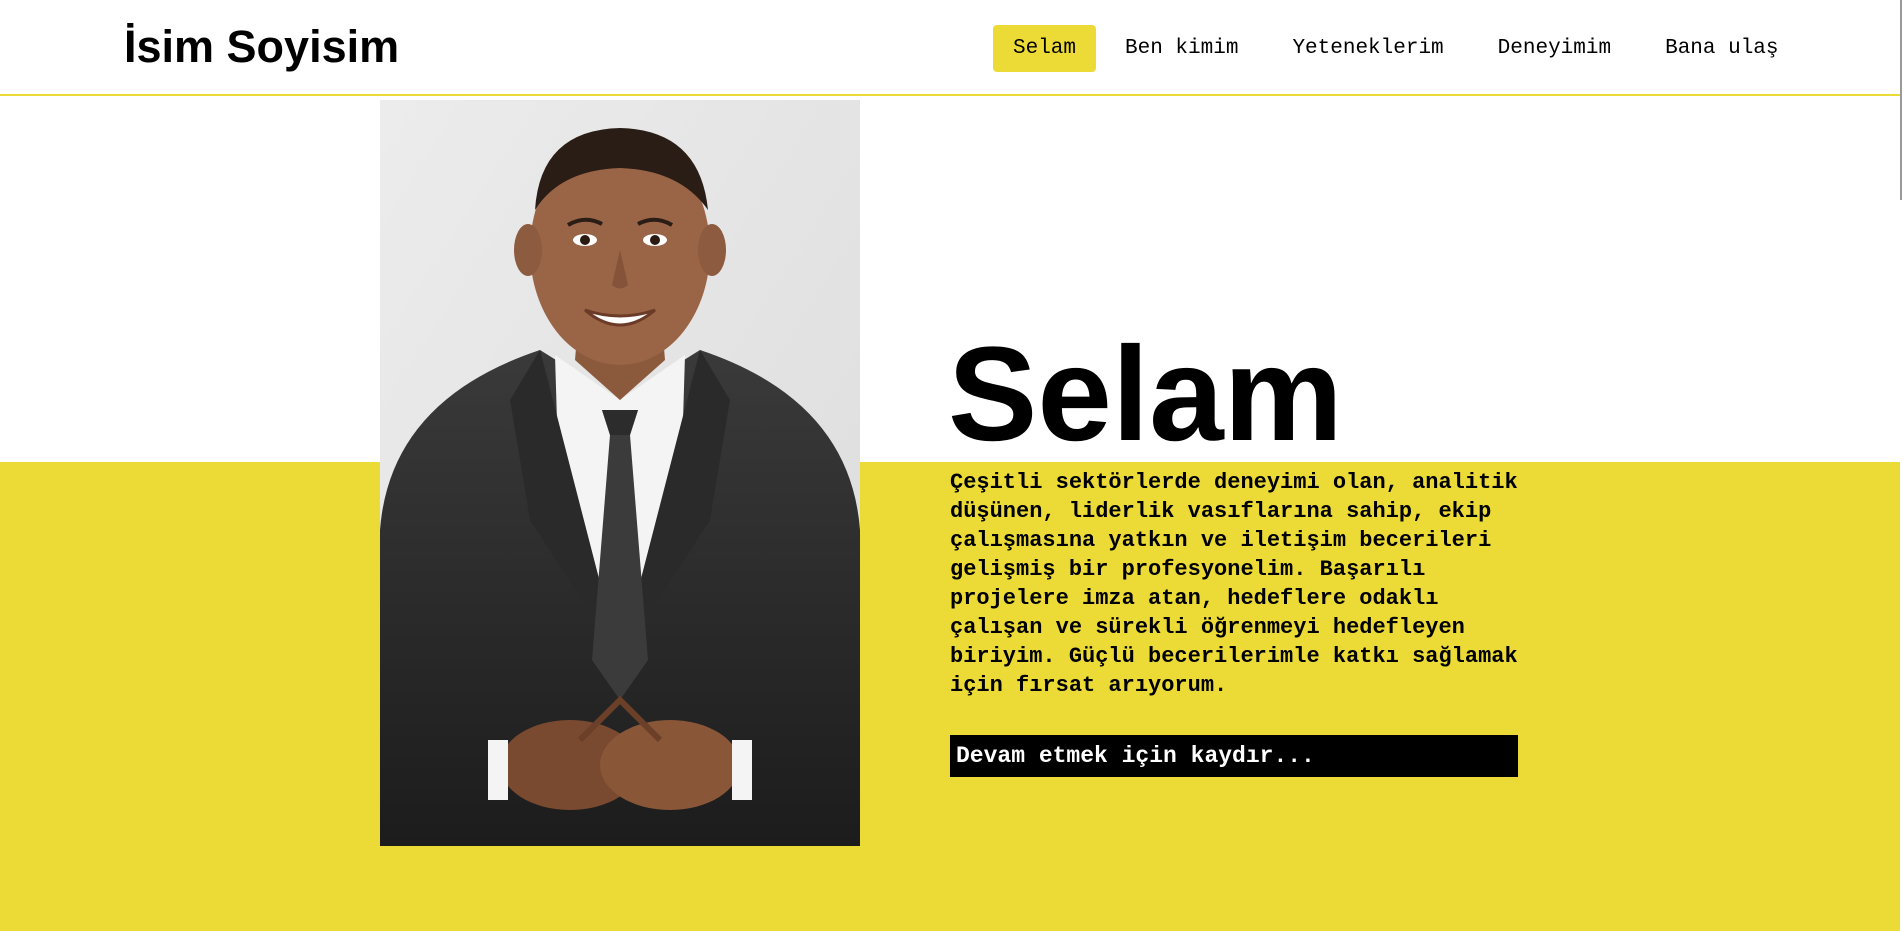  Describe the element at coordinates (1045, 48) in the screenshot. I see `nav-item-selam: Selam` at that location.